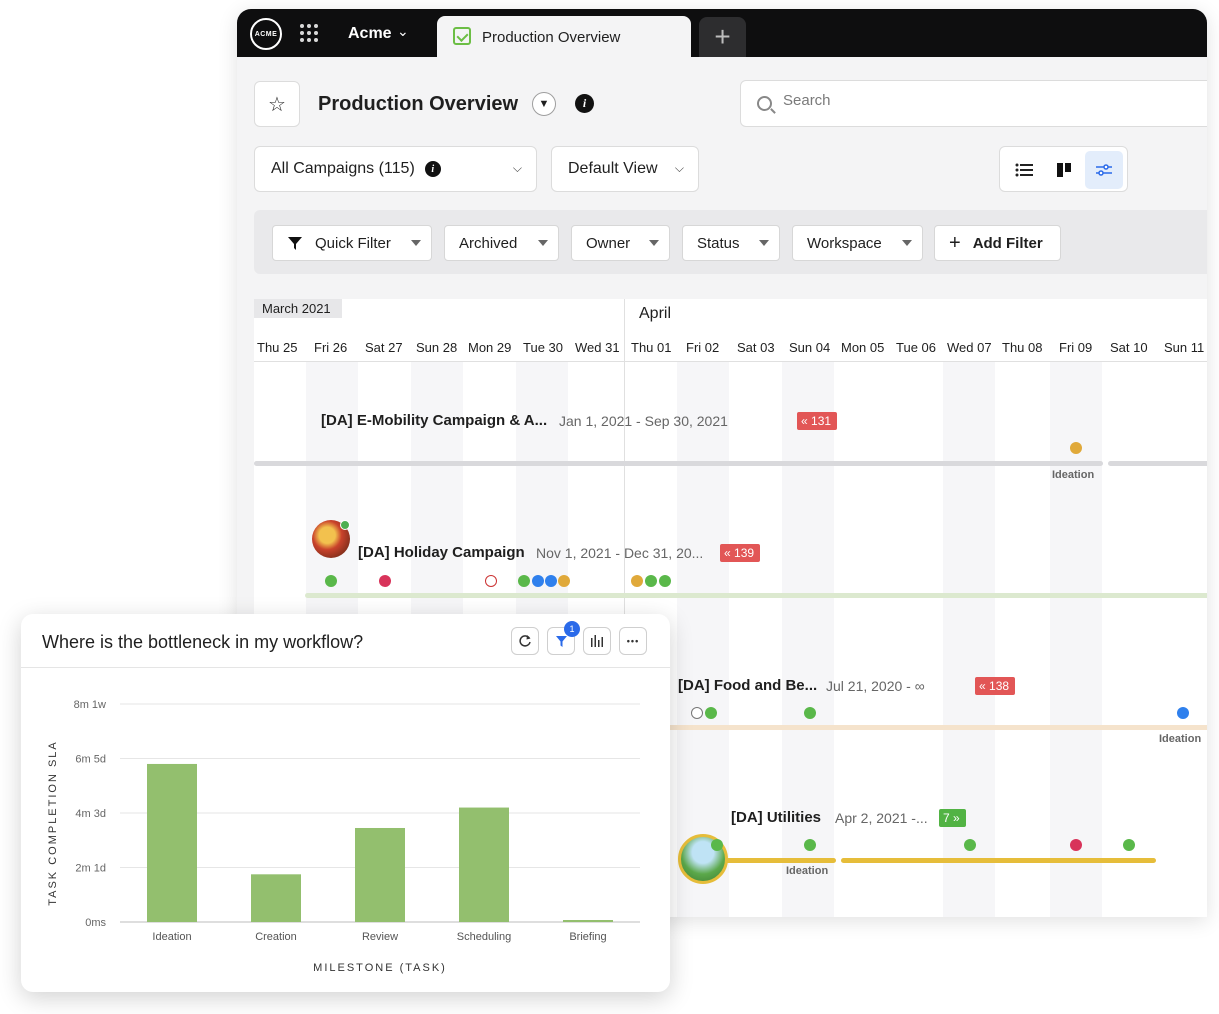 Image resolution: width=1219 pixels, height=1014 pixels. Describe the element at coordinates (544, 104) in the screenshot. I see `title-dropdown-button: ▼` at that location.